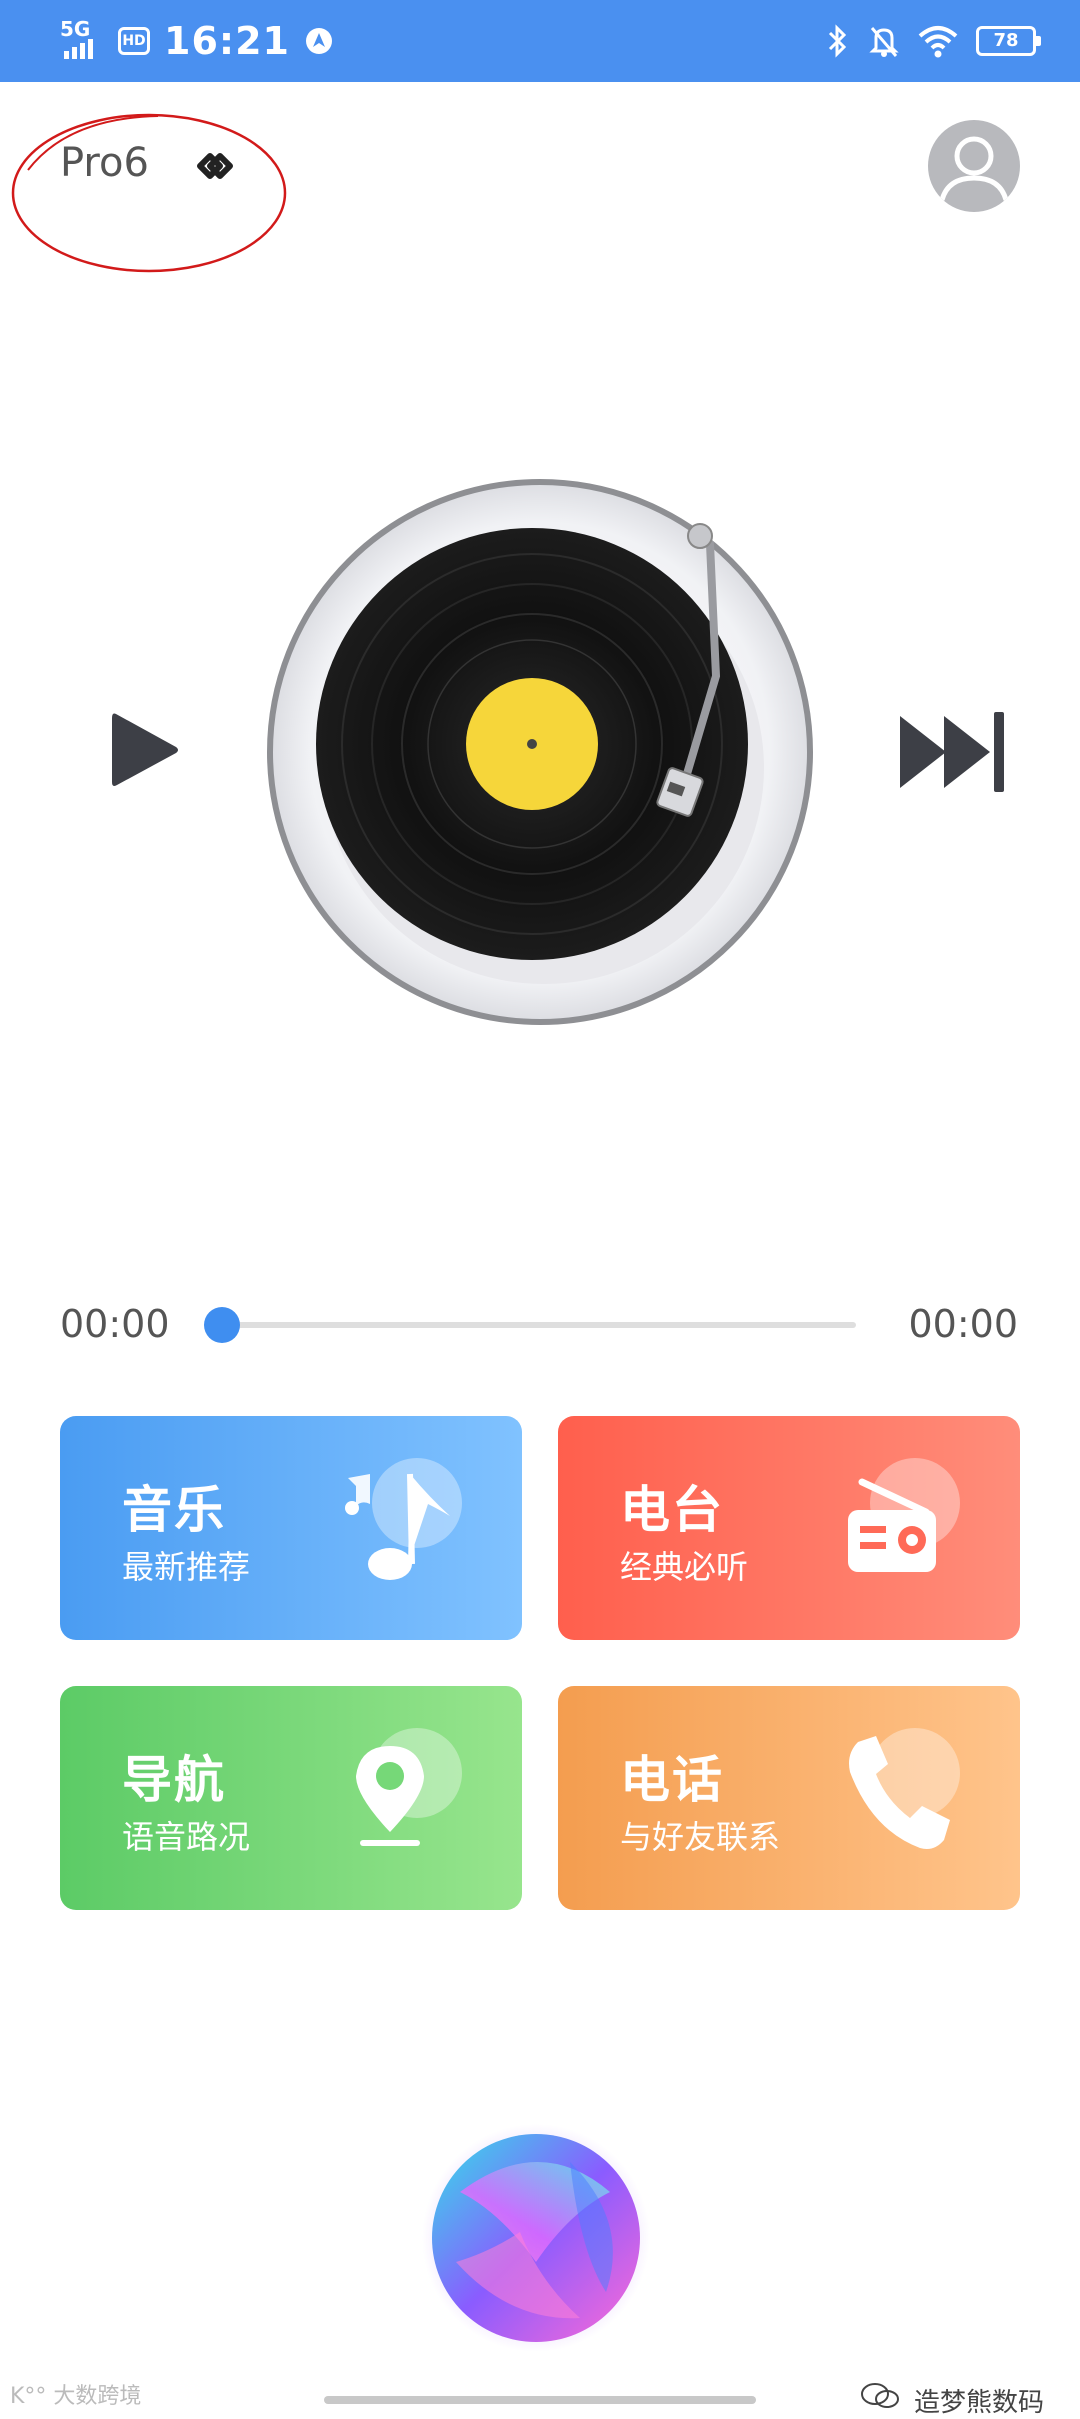 The width and height of the screenshot is (1080, 2419). What do you see at coordinates (75, 29) in the screenshot?
I see `network-type-label: 5G` at bounding box center [75, 29].